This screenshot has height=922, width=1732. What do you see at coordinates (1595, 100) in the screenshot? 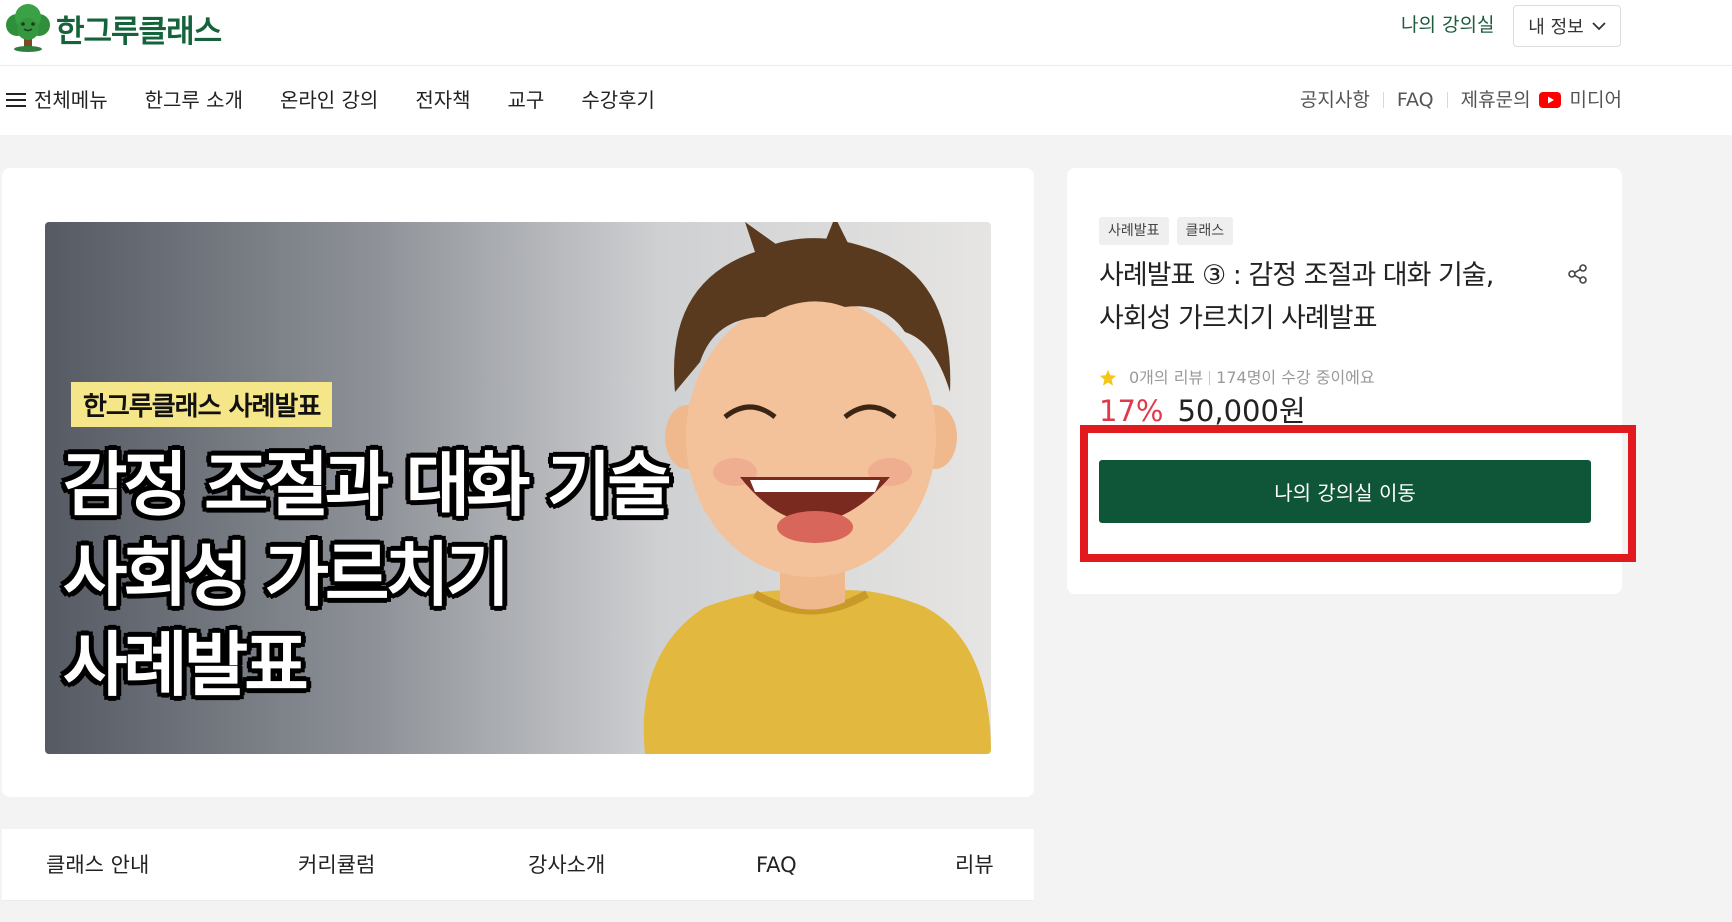
I see `media-label: 미디어` at bounding box center [1595, 100].